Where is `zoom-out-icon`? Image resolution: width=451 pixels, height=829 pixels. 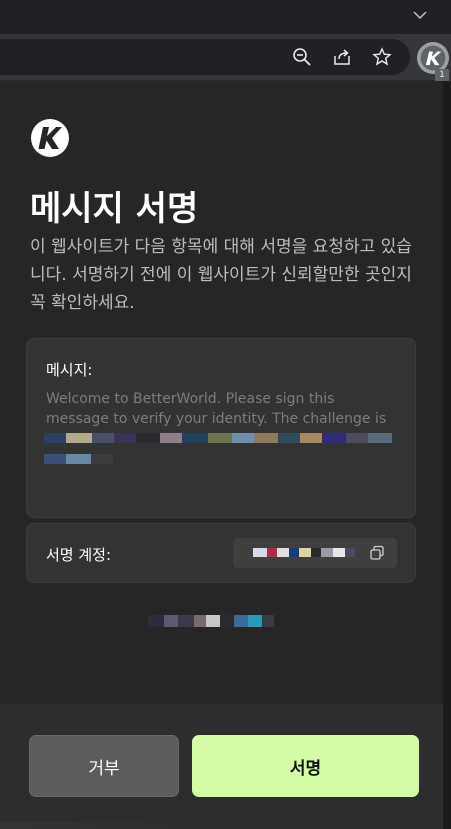 zoom-out-icon is located at coordinates (302, 57).